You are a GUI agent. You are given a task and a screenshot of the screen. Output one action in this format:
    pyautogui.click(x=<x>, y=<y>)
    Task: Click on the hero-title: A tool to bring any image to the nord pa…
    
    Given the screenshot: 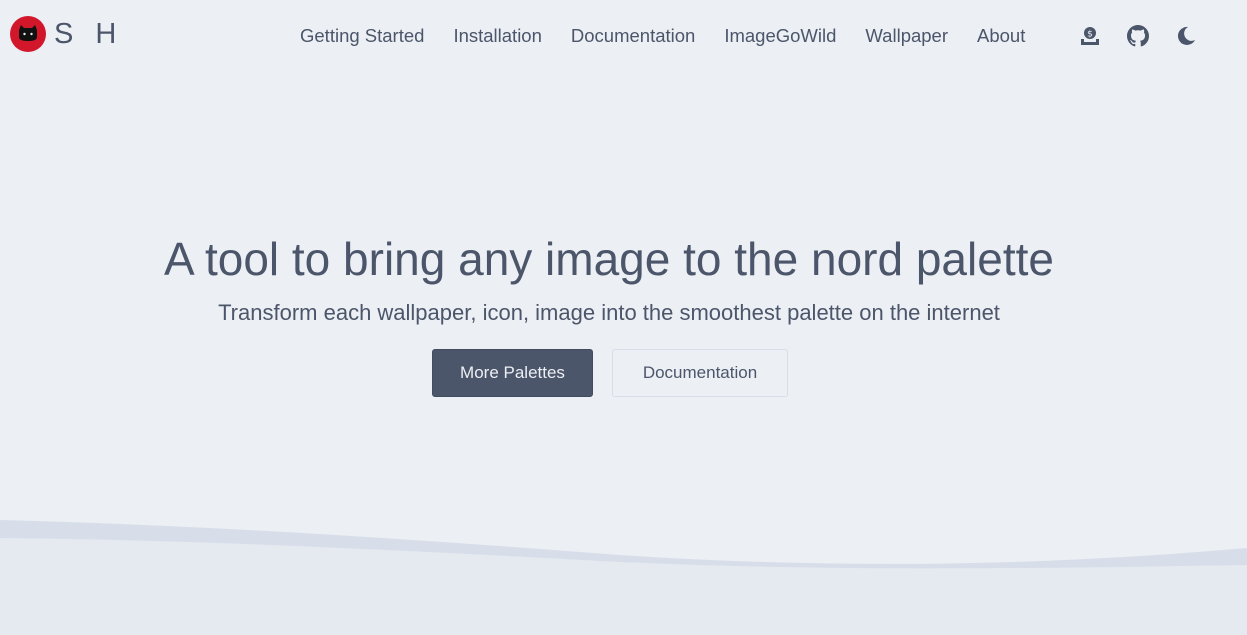 What is the action you would take?
    pyautogui.click(x=609, y=259)
    